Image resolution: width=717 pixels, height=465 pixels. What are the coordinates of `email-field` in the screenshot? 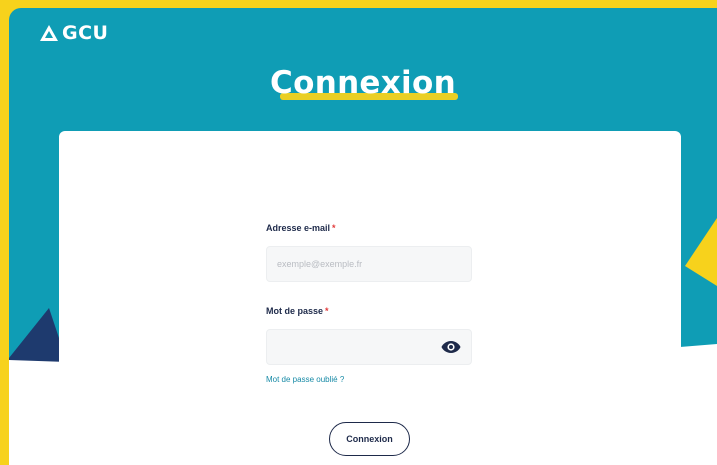 It's located at (352, 264).